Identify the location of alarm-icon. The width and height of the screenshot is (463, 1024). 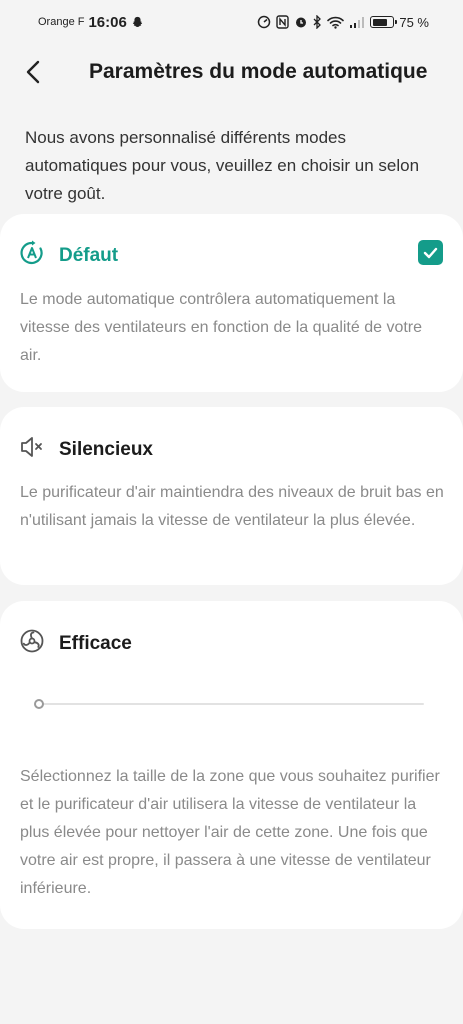
(301, 22).